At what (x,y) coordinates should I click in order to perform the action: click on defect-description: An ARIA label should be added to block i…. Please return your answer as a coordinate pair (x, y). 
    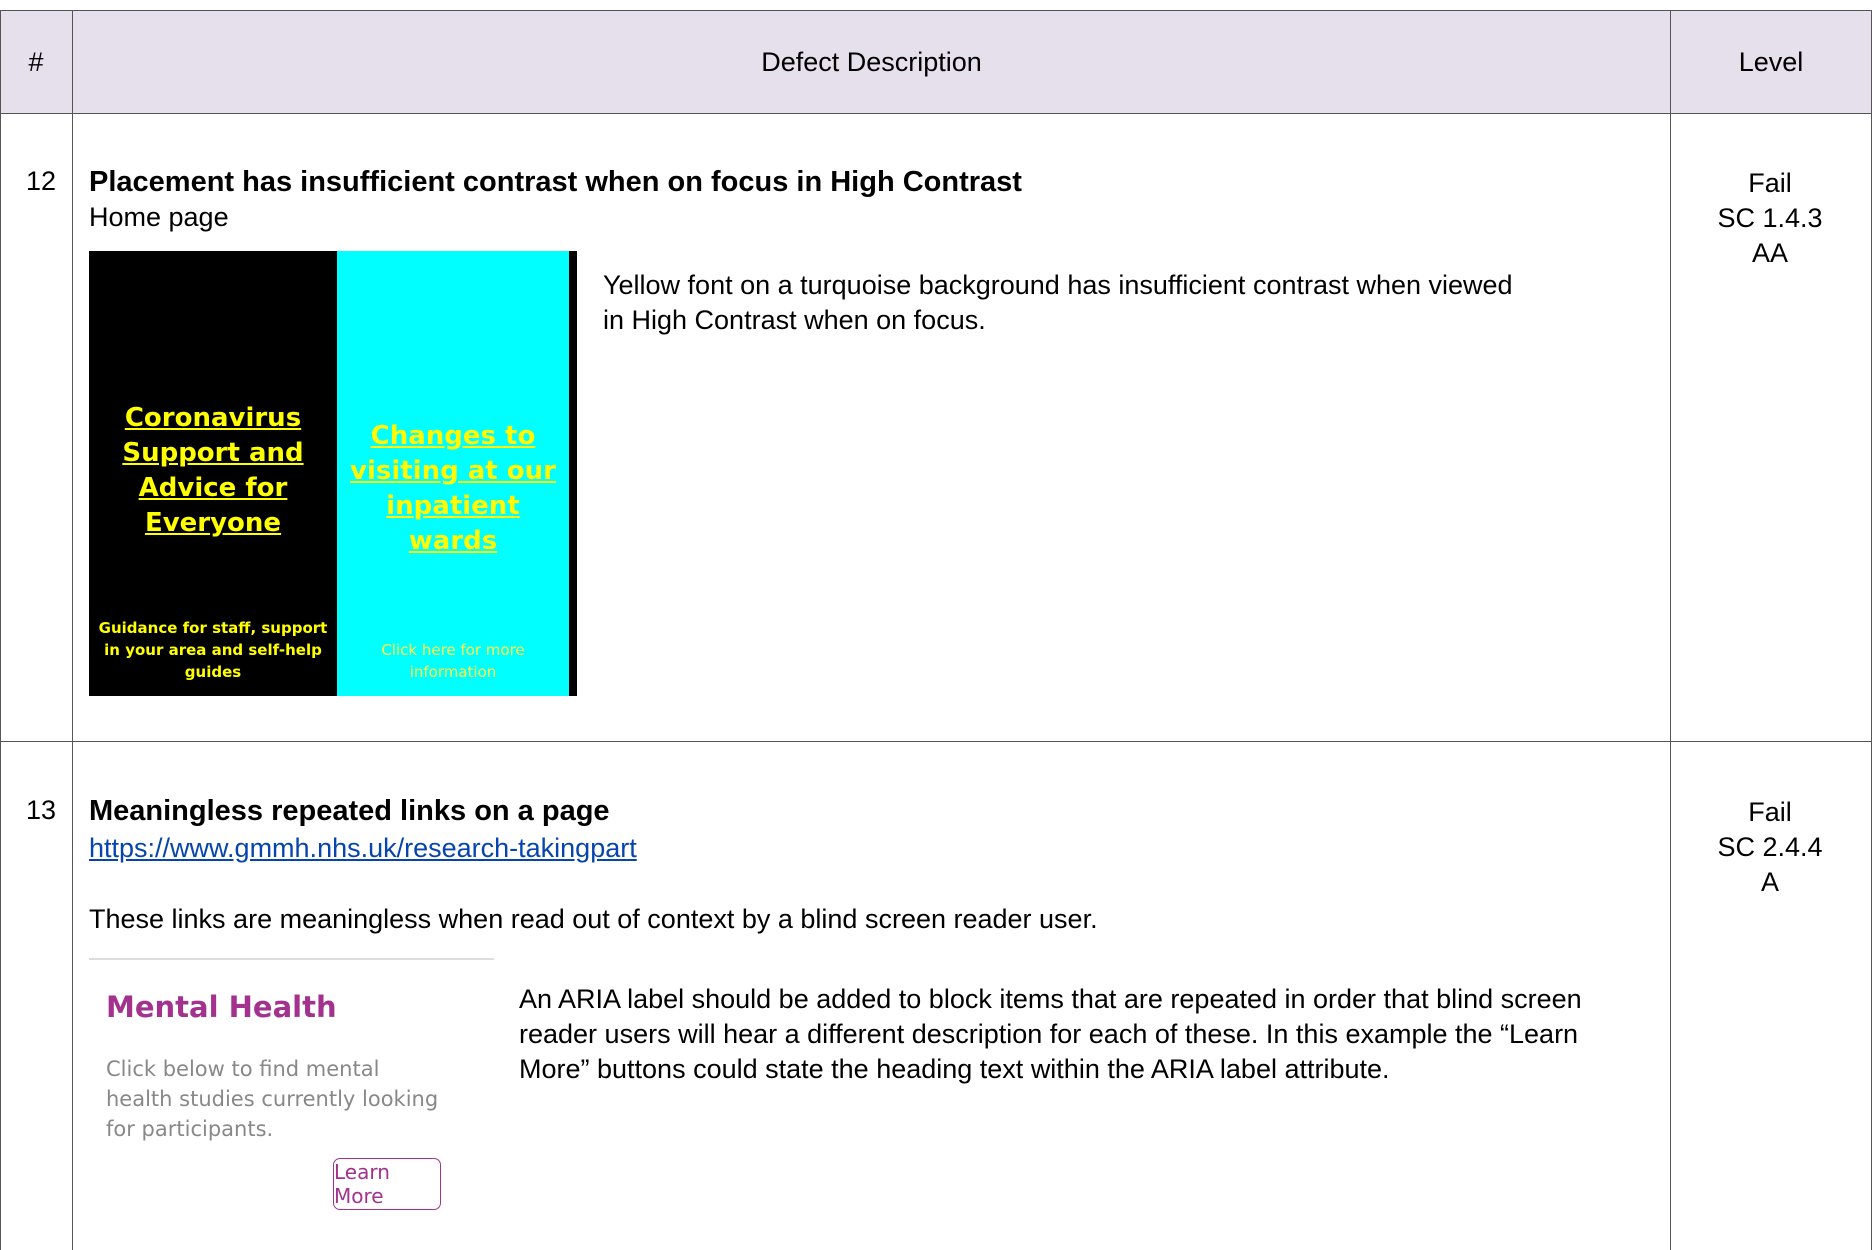
    Looking at the image, I should click on (1050, 1034).